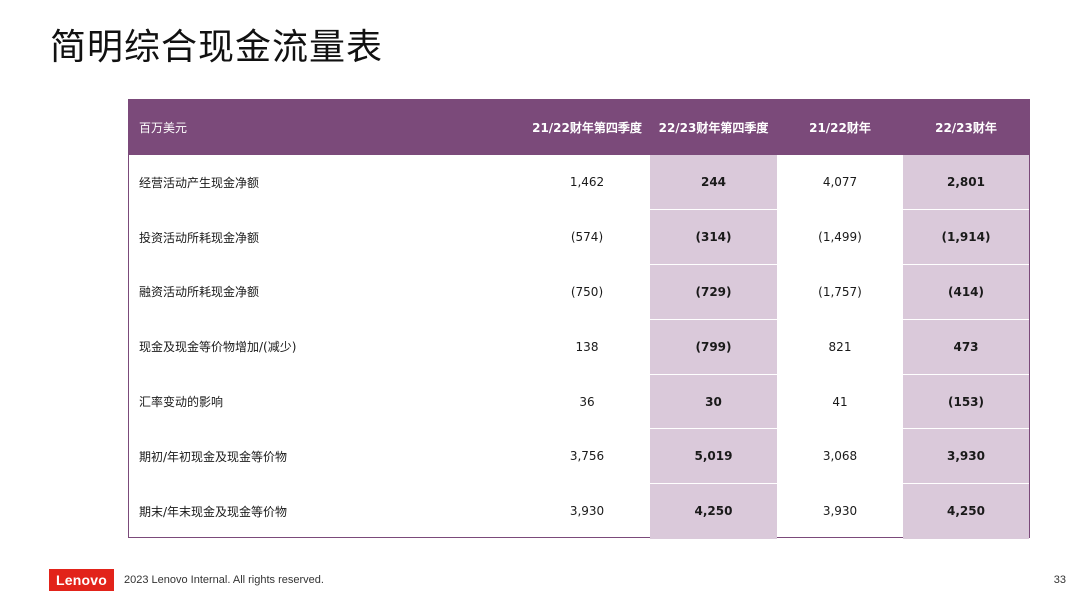 Image resolution: width=1080 pixels, height=608 pixels. Describe the element at coordinates (713, 456) in the screenshot. I see `cell-value-highlight: 5,019` at that location.